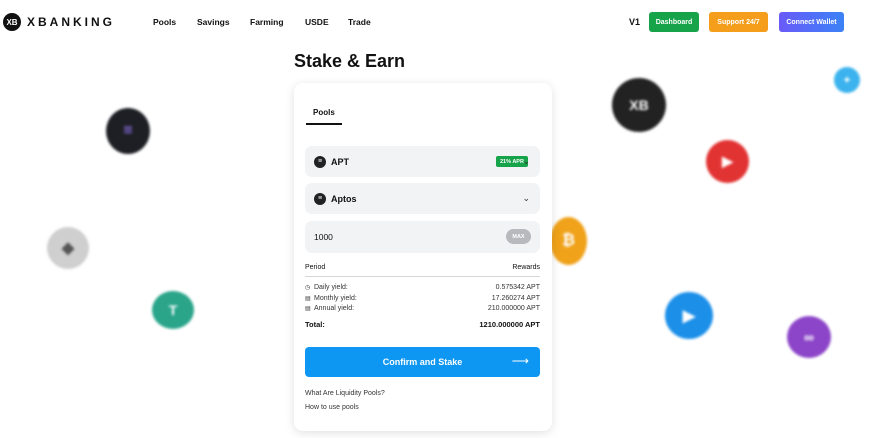  What do you see at coordinates (71, 22) in the screenshot?
I see `brand-name: XBANKING` at bounding box center [71, 22].